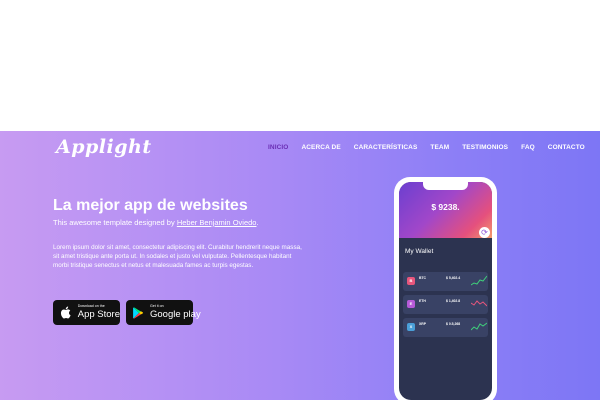 This screenshot has height=400, width=600. Describe the element at coordinates (98, 315) in the screenshot. I see `app-store-big-label: App Store` at that location.